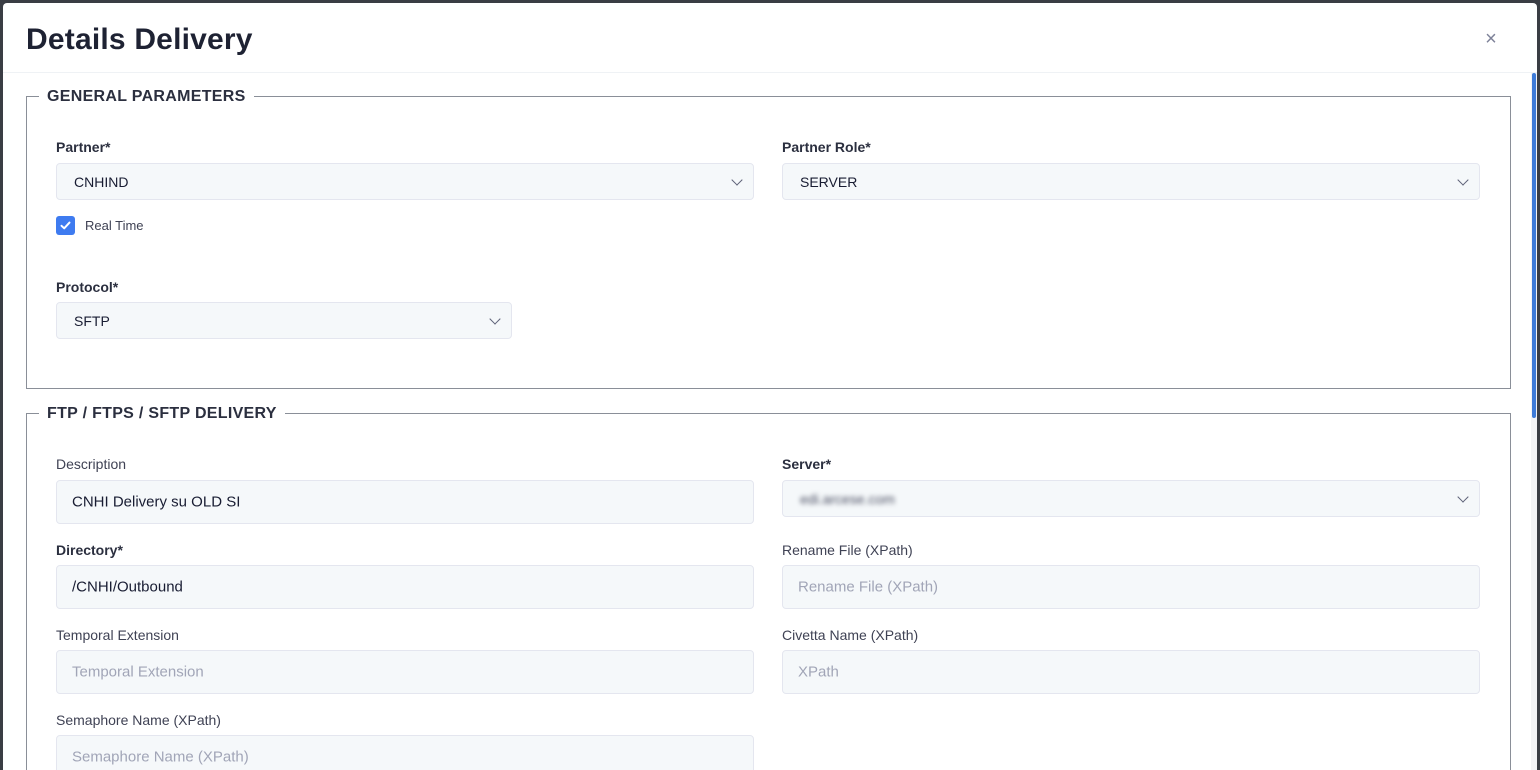  Describe the element at coordinates (847, 550) in the screenshot. I see `rename-file-label: Rename File (XPath)` at that location.